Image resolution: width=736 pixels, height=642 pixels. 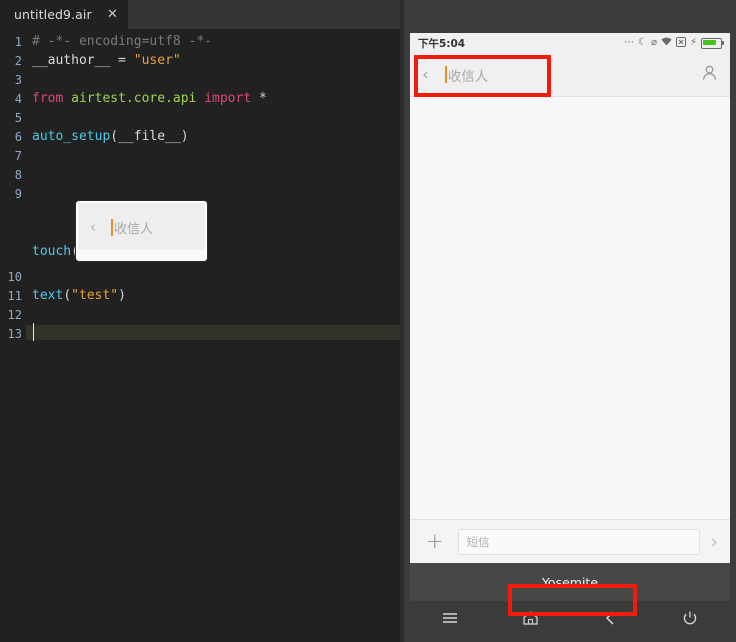 What do you see at coordinates (200, 14) in the screenshot?
I see `editor-tabbar: untitled9.air ✕` at bounding box center [200, 14].